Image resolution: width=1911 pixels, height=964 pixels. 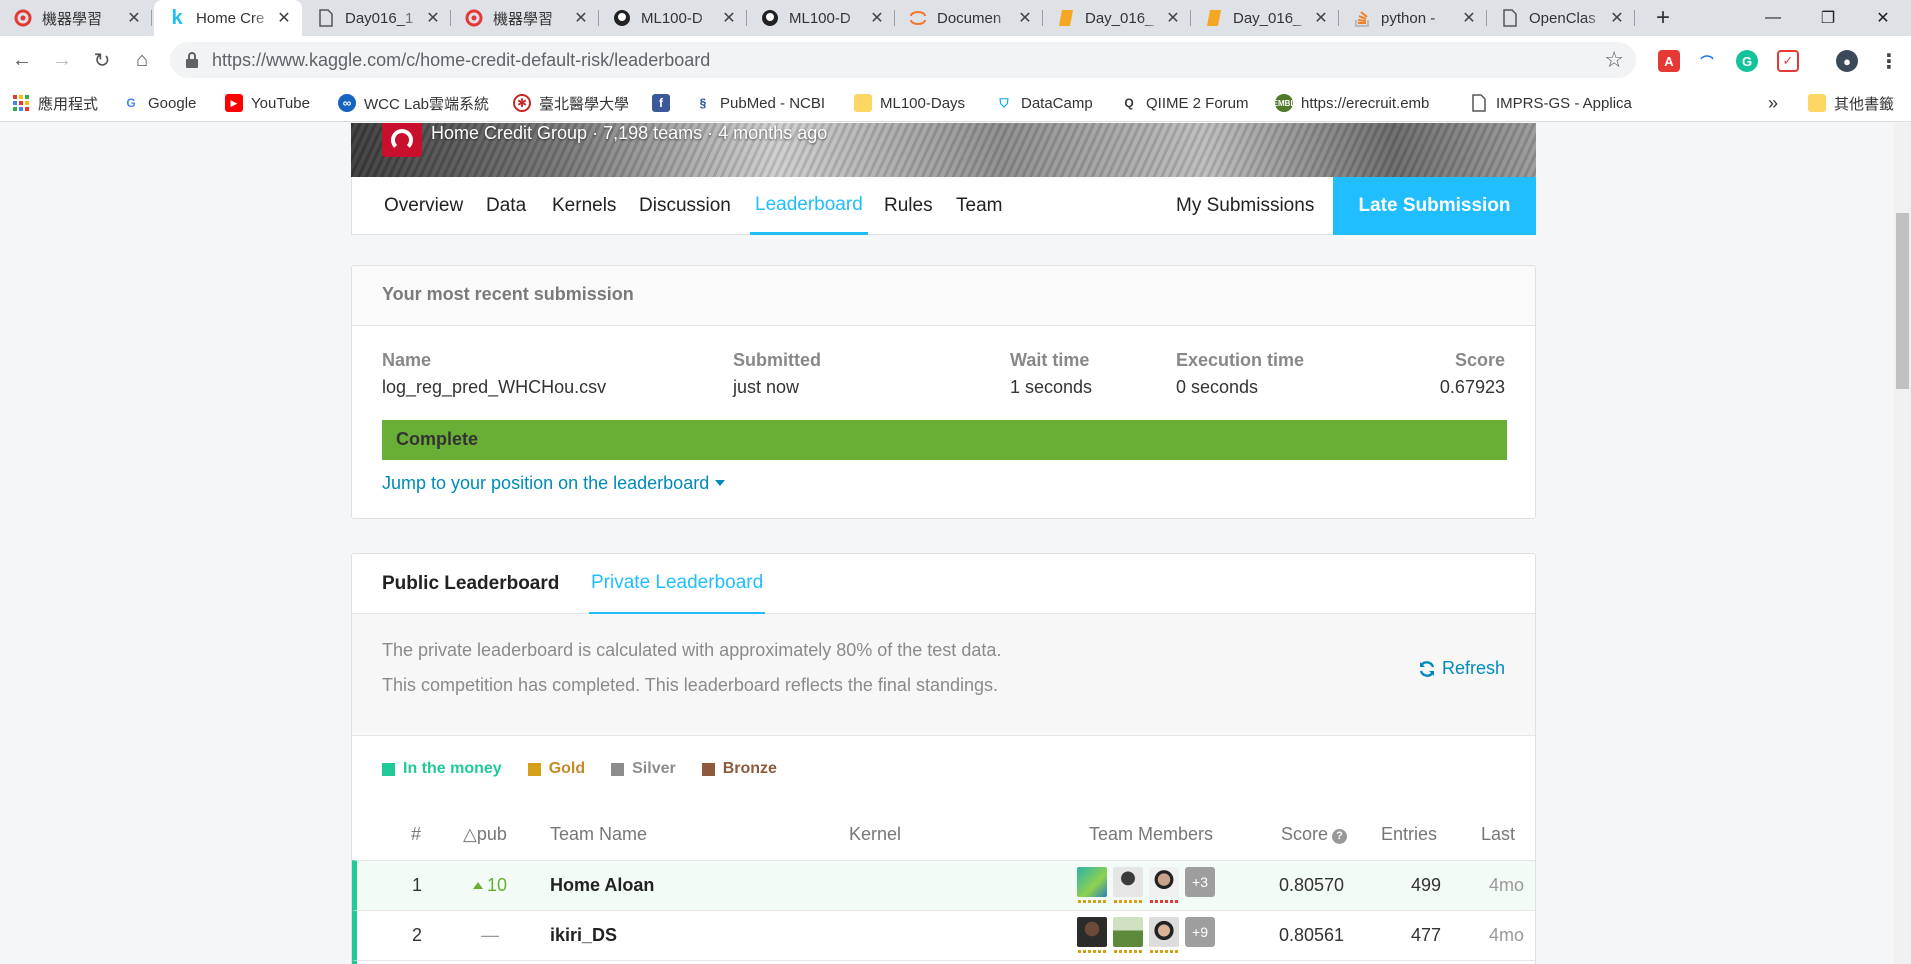 What do you see at coordinates (159, 103) in the screenshot?
I see `bookmark-item: G Google` at bounding box center [159, 103].